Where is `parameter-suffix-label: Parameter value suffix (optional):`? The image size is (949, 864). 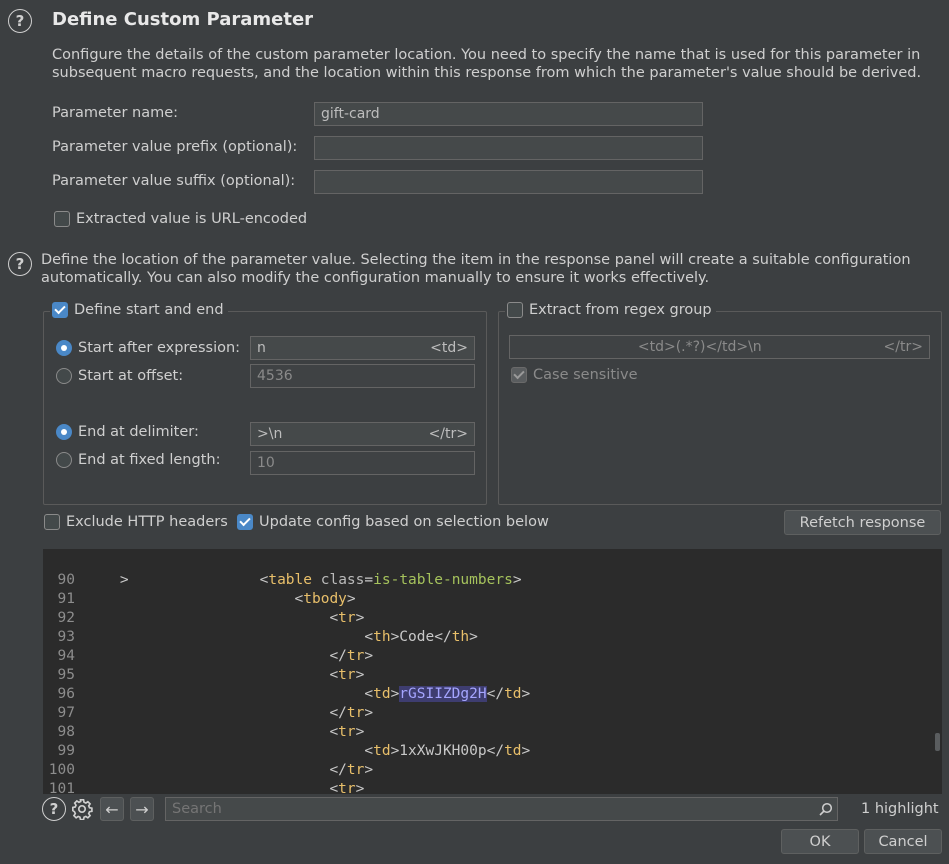
parameter-suffix-label: Parameter value suffix (optional): is located at coordinates (174, 181).